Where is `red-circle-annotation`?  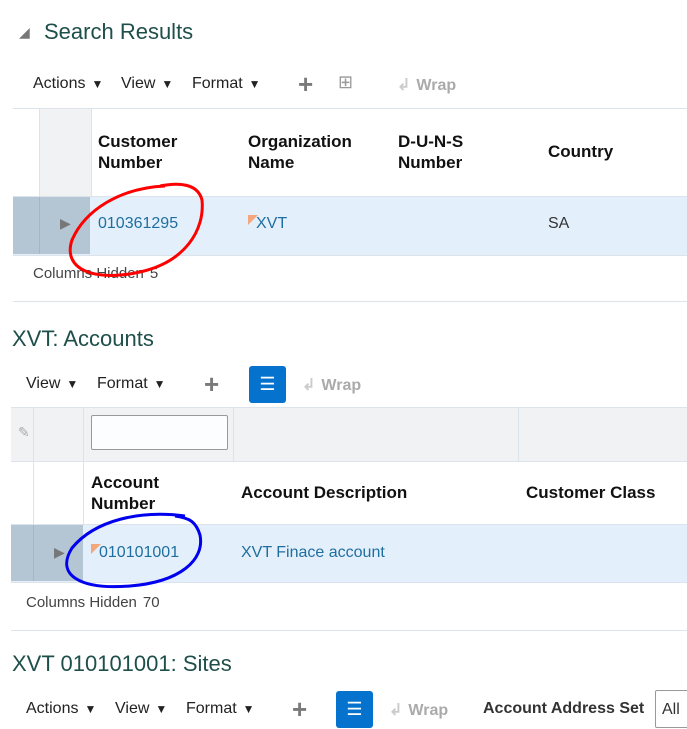
red-circle-annotation is located at coordinates (136, 229).